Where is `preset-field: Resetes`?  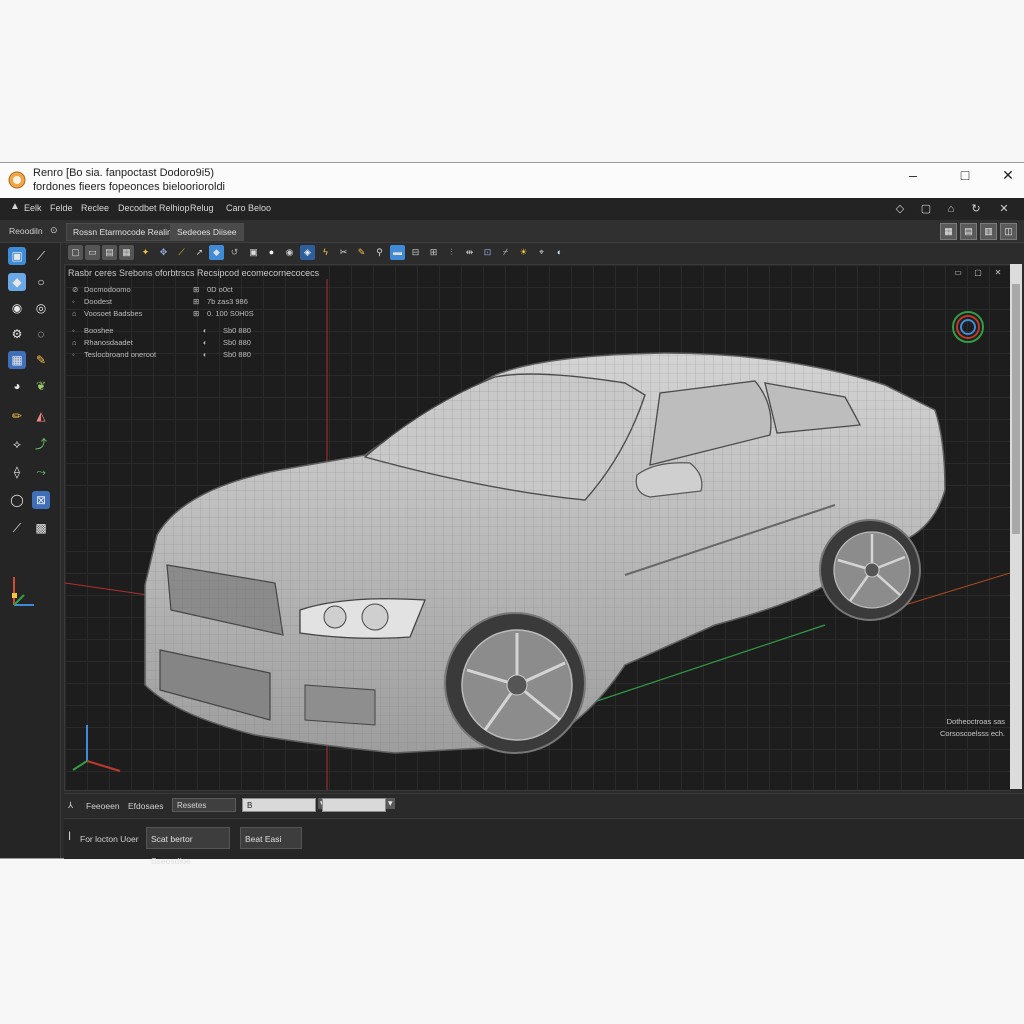
preset-field: Resetes is located at coordinates (204, 805).